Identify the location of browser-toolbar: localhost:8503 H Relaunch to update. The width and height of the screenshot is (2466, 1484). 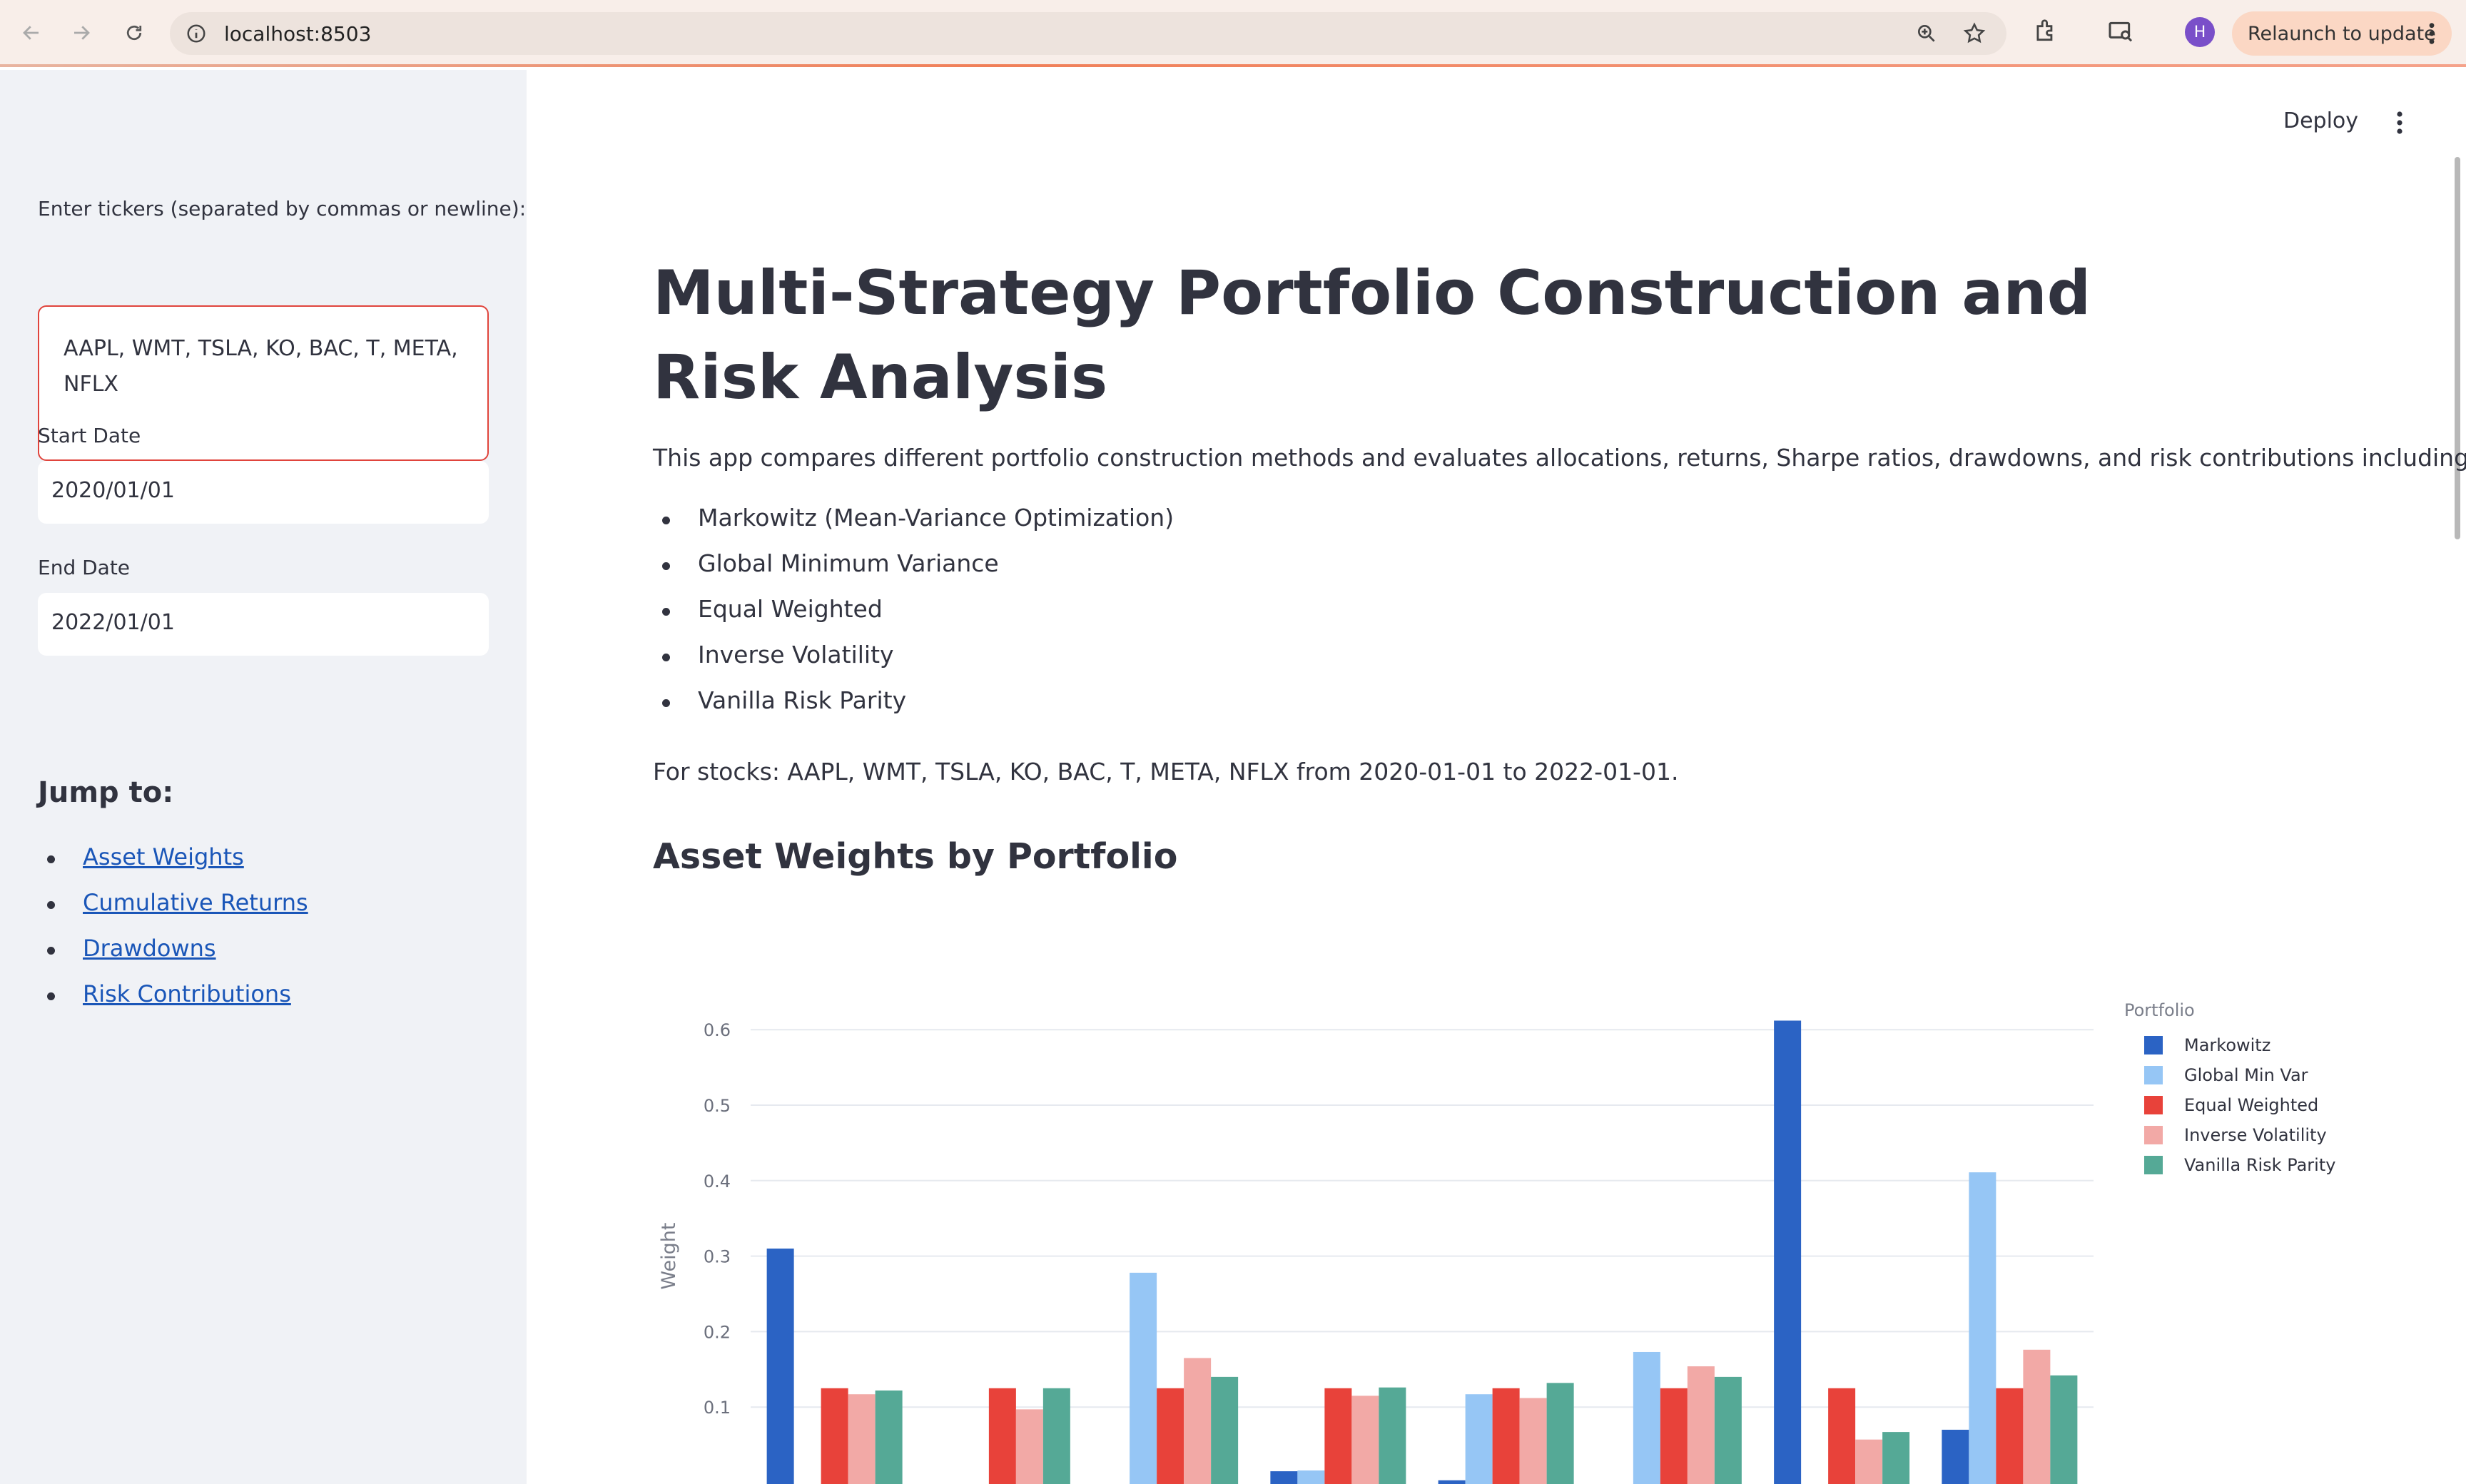
(1233, 33).